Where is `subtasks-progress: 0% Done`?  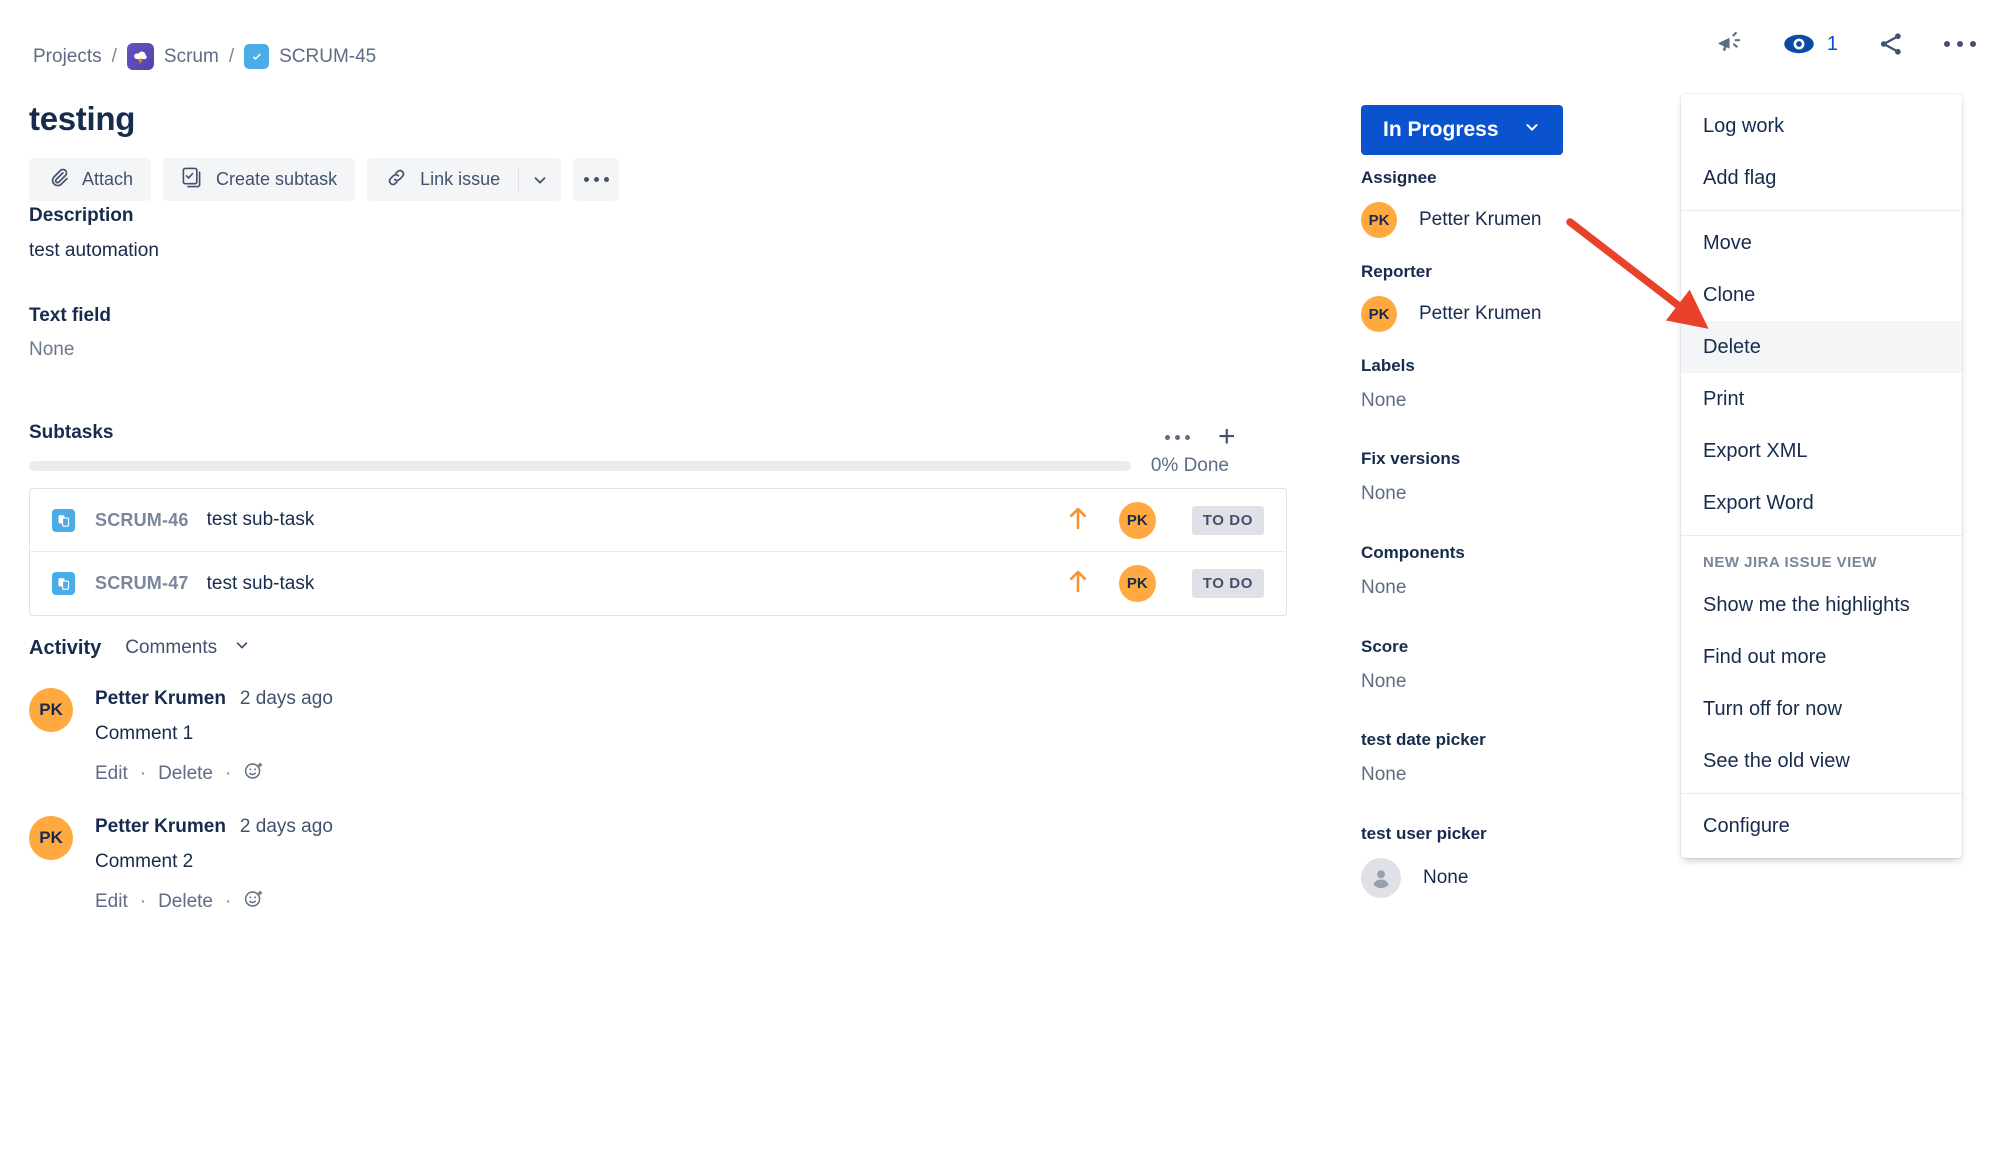
subtasks-progress: 0% Done is located at coordinates (629, 466).